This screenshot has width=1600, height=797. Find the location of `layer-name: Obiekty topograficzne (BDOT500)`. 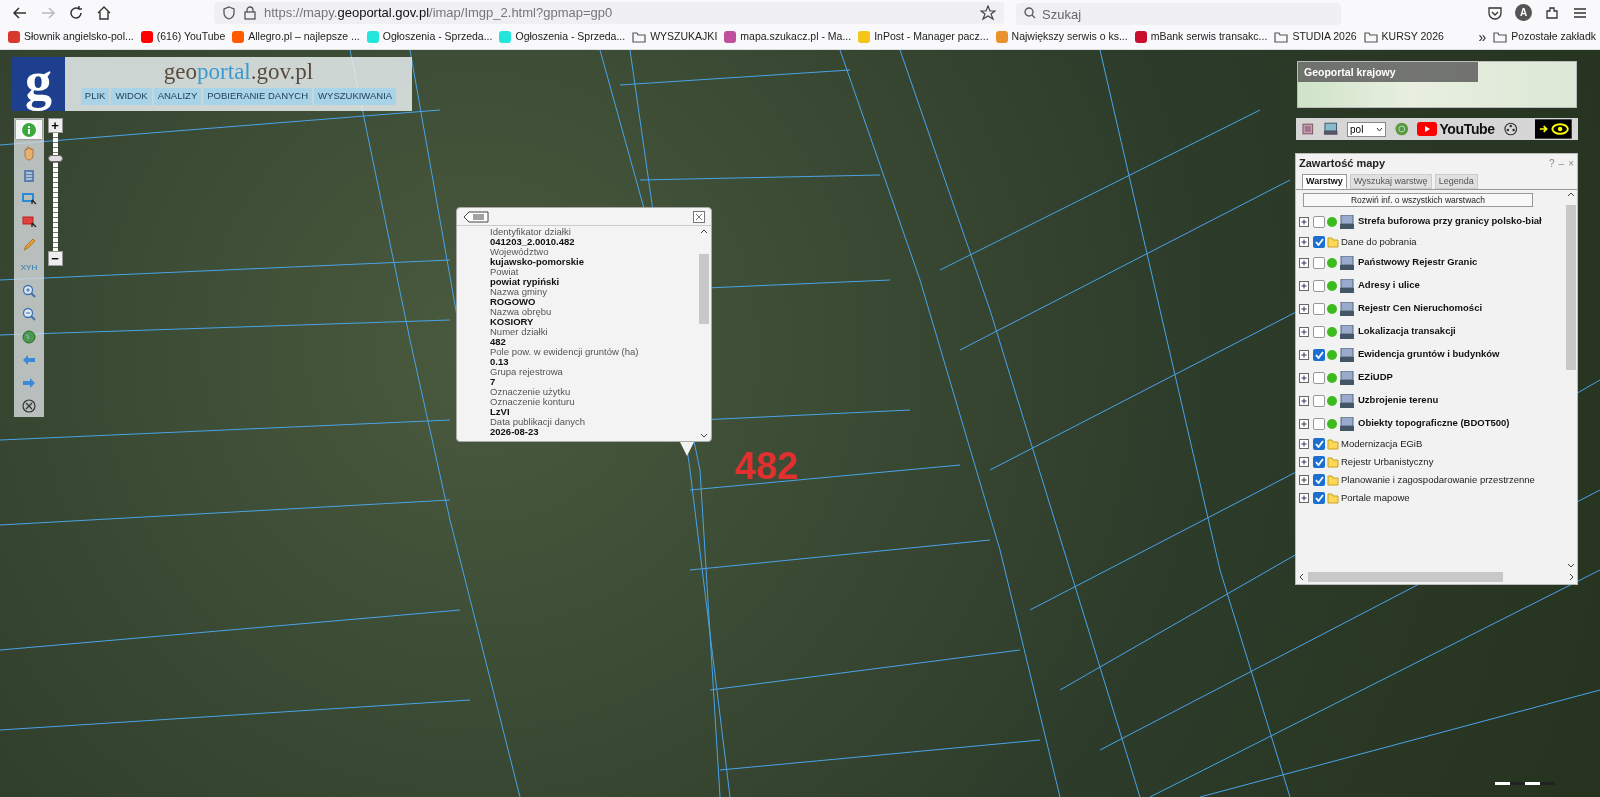

layer-name: Obiekty topograficzne (BDOT500) is located at coordinates (1434, 423).